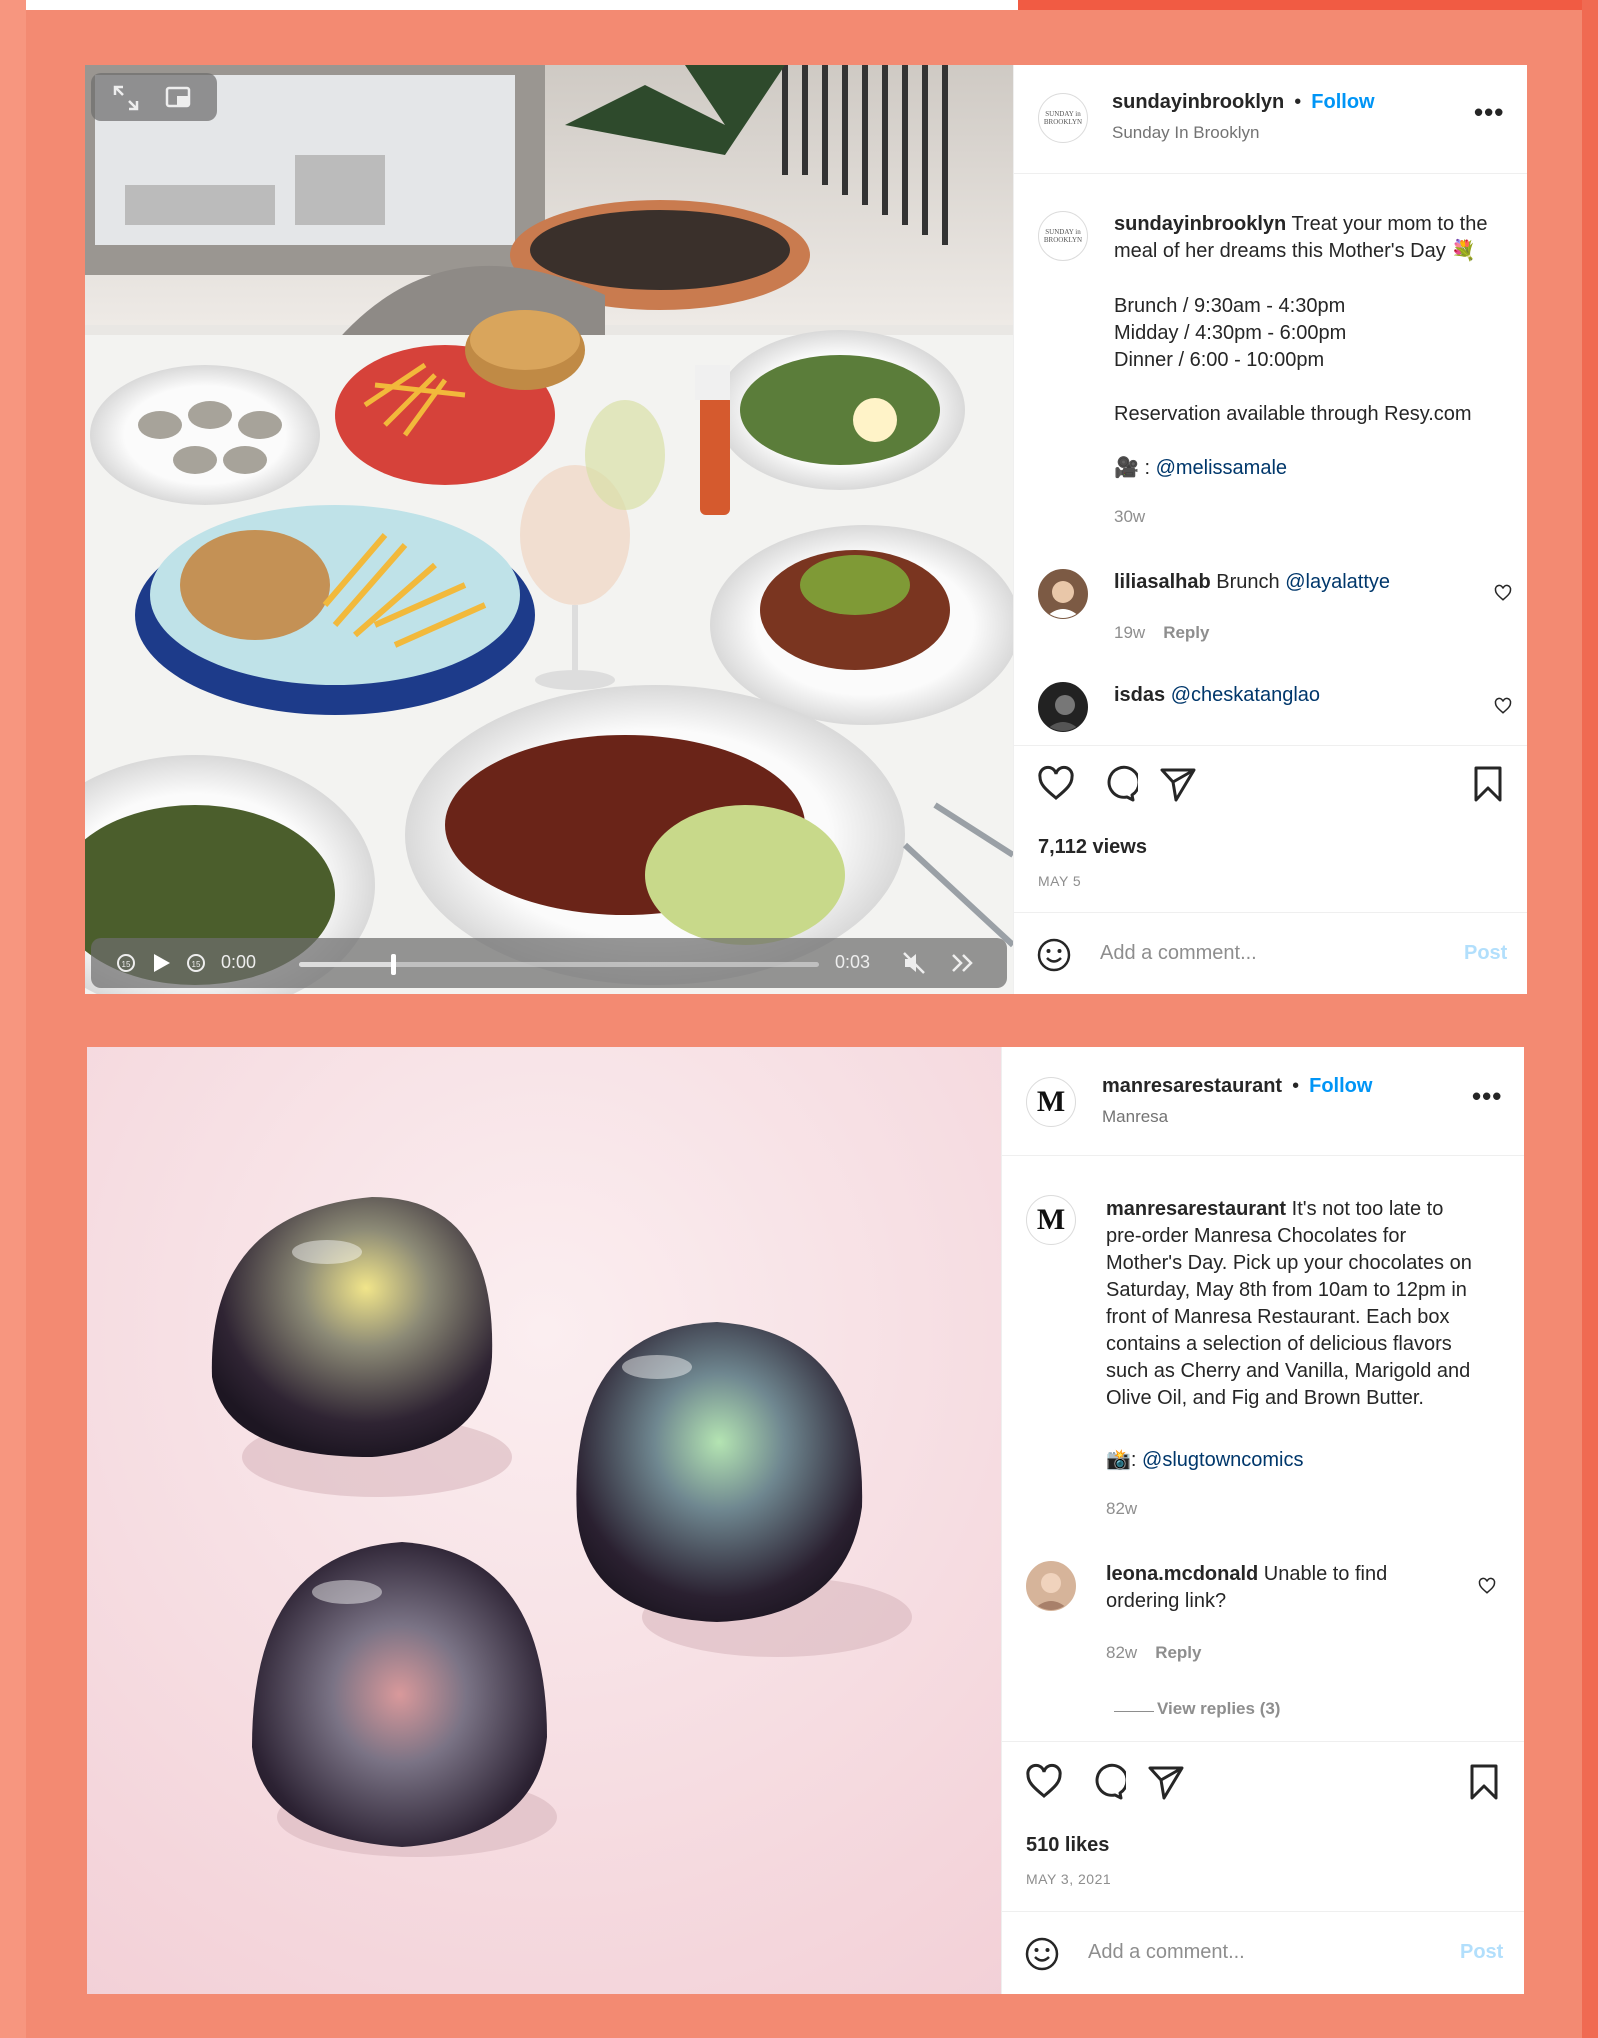 The width and height of the screenshot is (1598, 2038). I want to click on comment-text: ordering link?, so click(1166, 1601).